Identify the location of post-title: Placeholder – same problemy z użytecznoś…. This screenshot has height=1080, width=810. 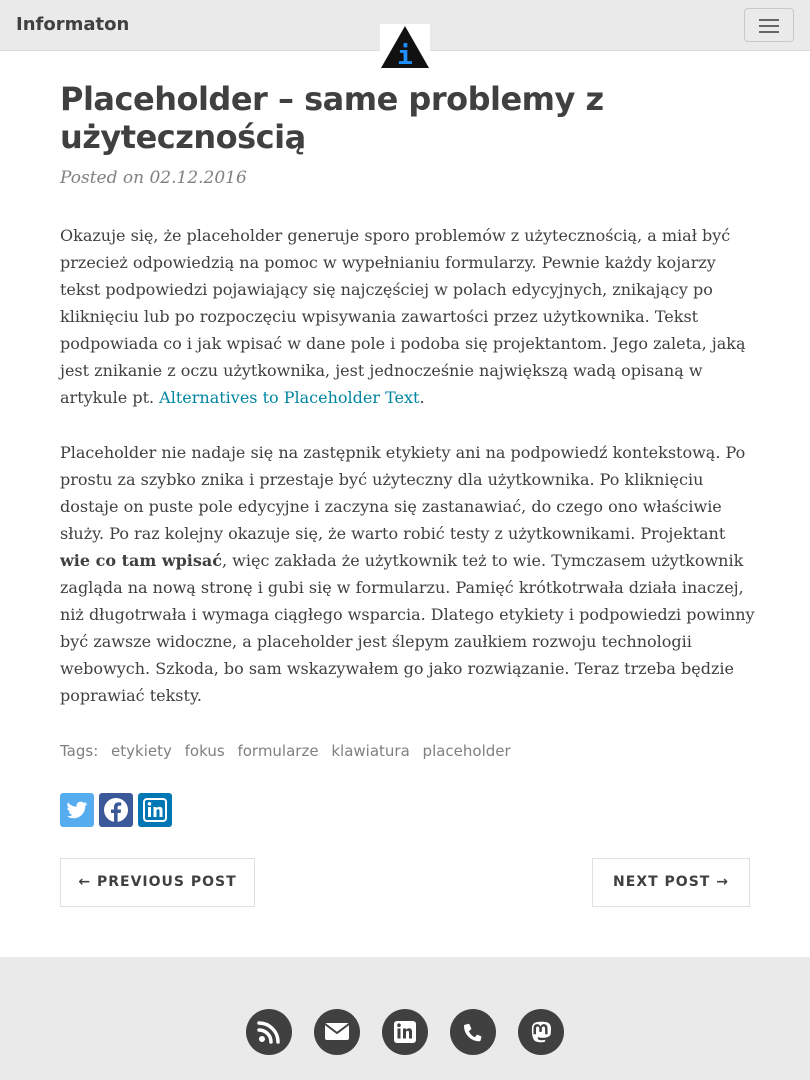
(332, 118).